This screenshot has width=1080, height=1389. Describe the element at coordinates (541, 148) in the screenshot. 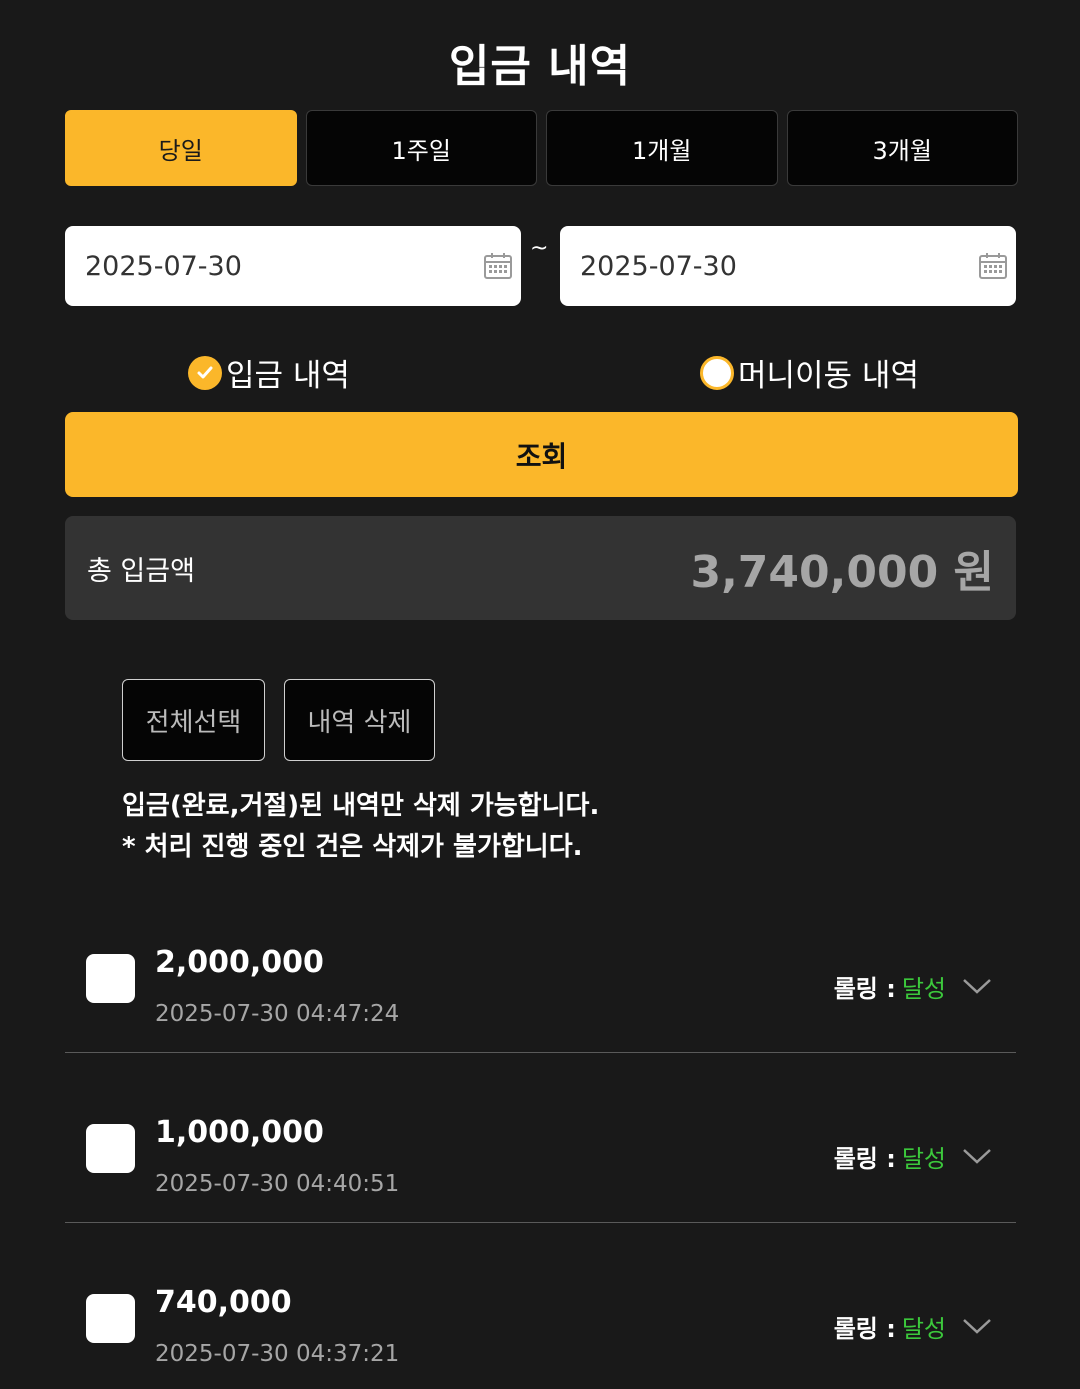

I see `period-tabs: 당일 1주일 1개월 3개월` at that location.